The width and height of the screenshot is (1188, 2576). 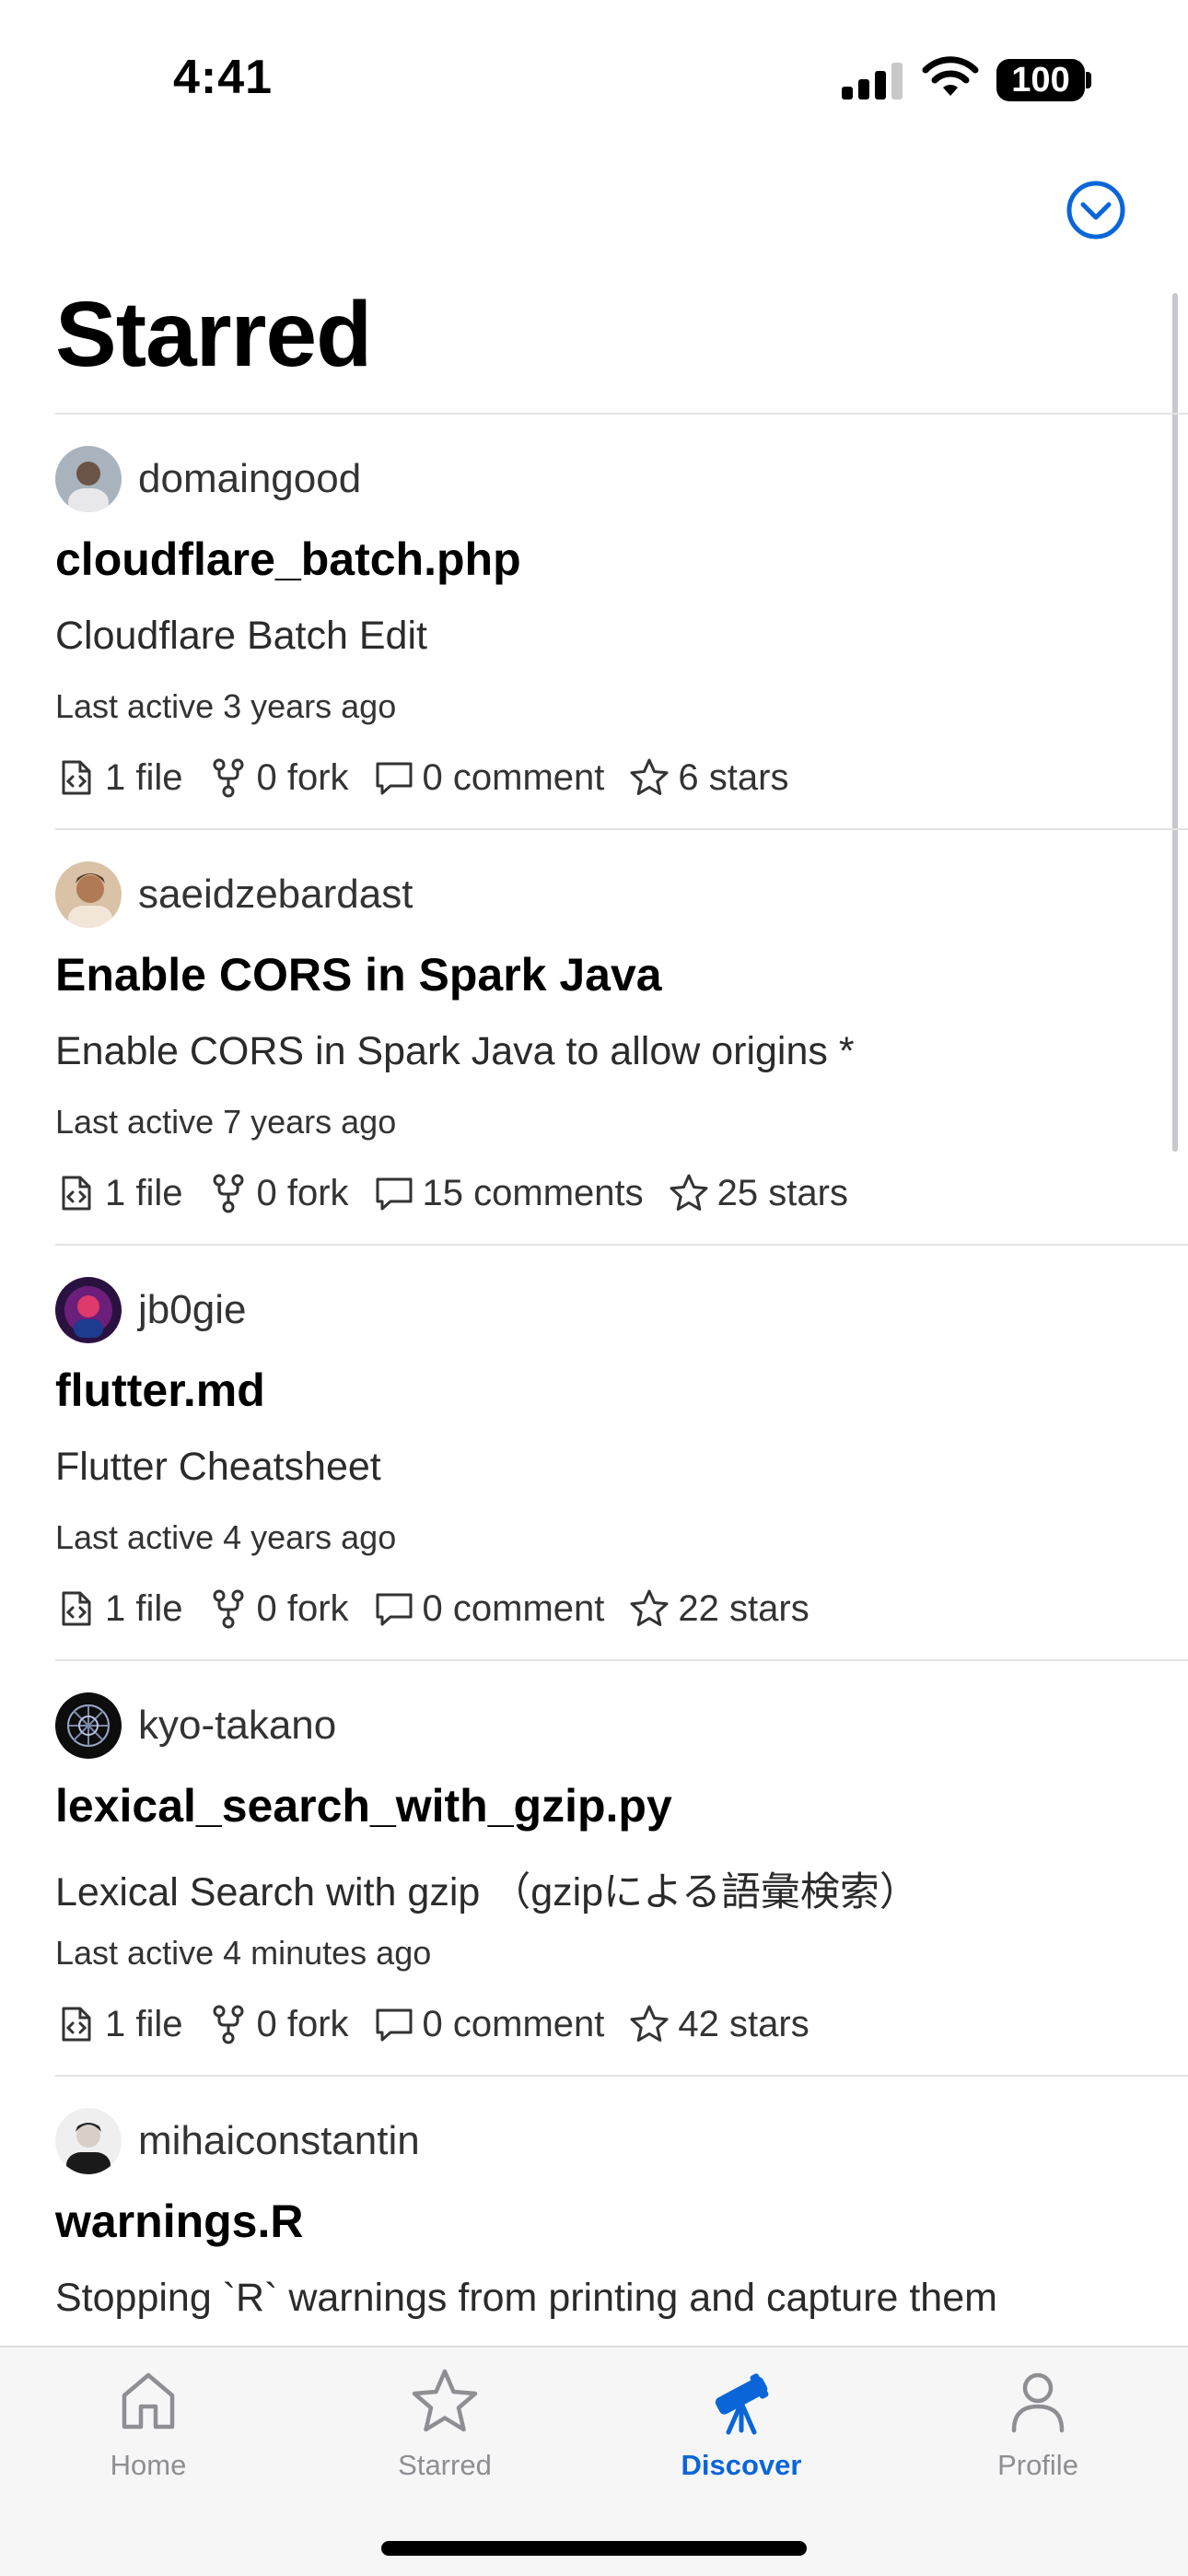 I want to click on owner-row: saeidzebardast, so click(x=234, y=894).